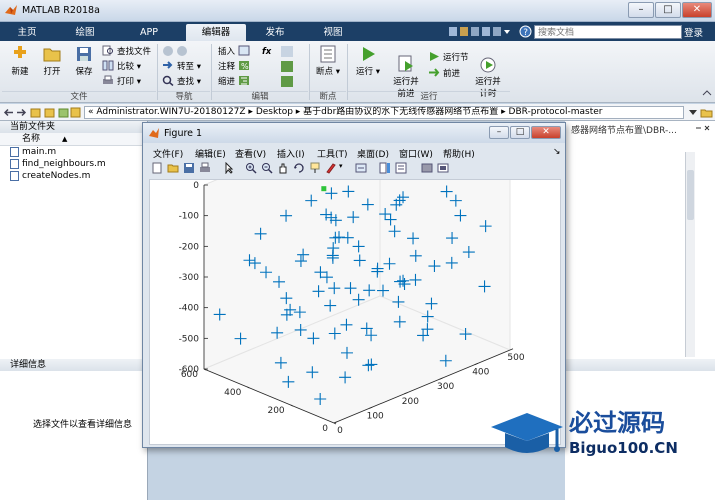 This screenshot has width=715, height=500. What do you see at coordinates (341, 166) in the screenshot?
I see `brush-dropdown-icon: ▾` at bounding box center [341, 166].